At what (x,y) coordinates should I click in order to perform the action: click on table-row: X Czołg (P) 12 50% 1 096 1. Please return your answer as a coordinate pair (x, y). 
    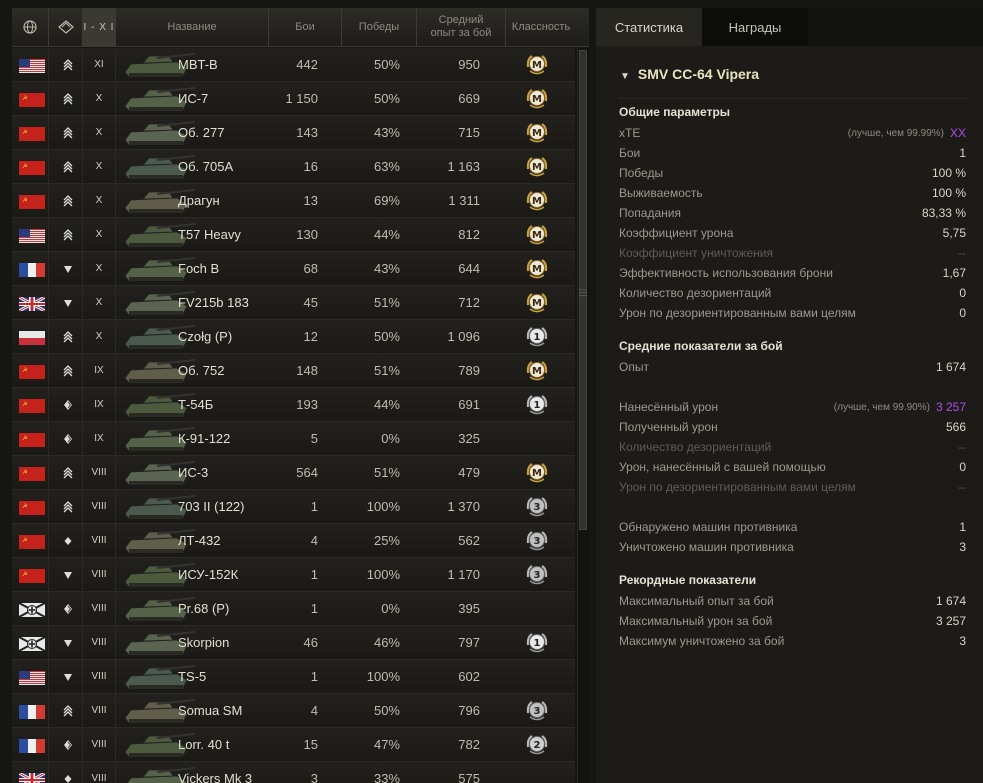
    Looking at the image, I should click on (293, 337).